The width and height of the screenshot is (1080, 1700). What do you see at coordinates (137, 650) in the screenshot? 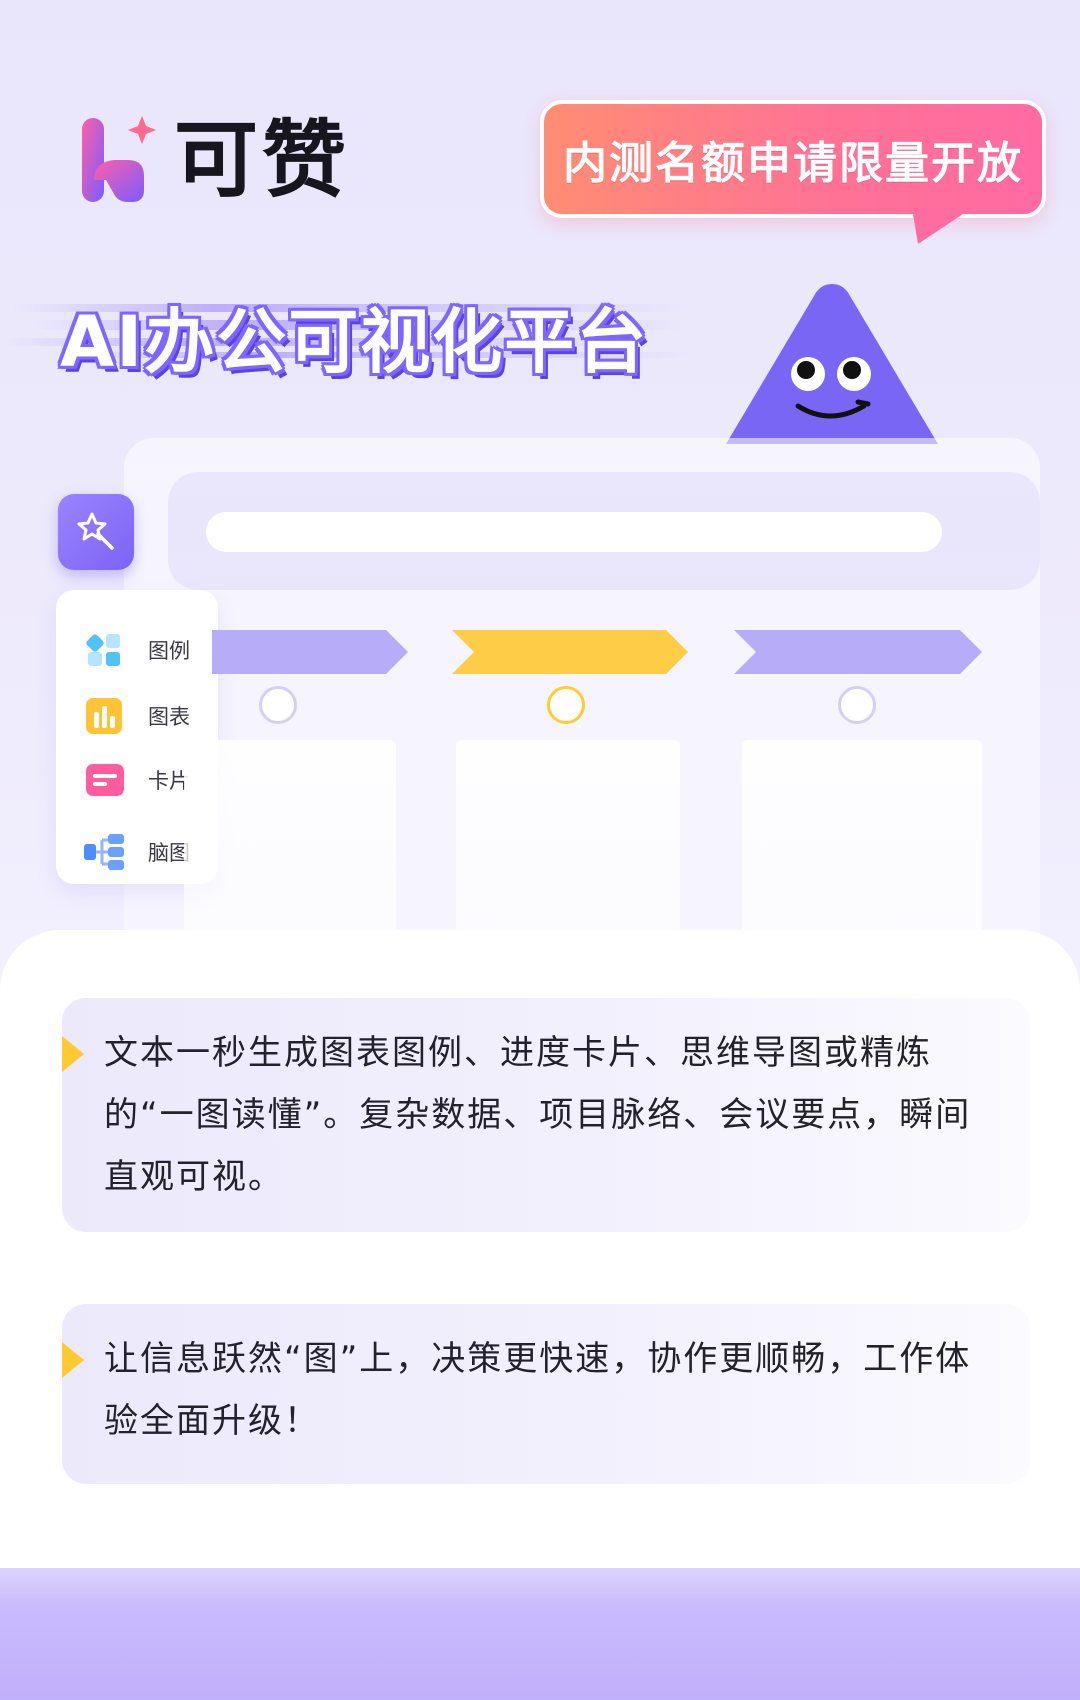
I see `menu-item-legend: 图例` at bounding box center [137, 650].